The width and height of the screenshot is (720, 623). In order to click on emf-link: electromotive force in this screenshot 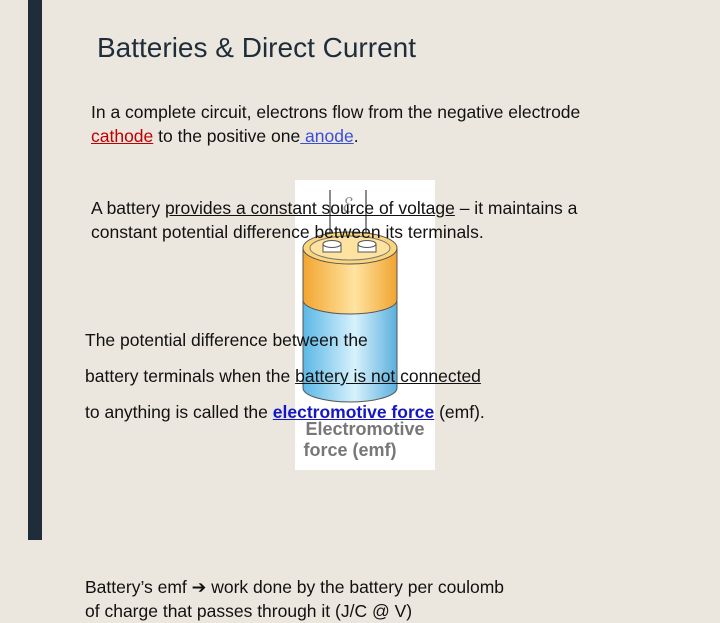, I will do `click(353, 412)`.